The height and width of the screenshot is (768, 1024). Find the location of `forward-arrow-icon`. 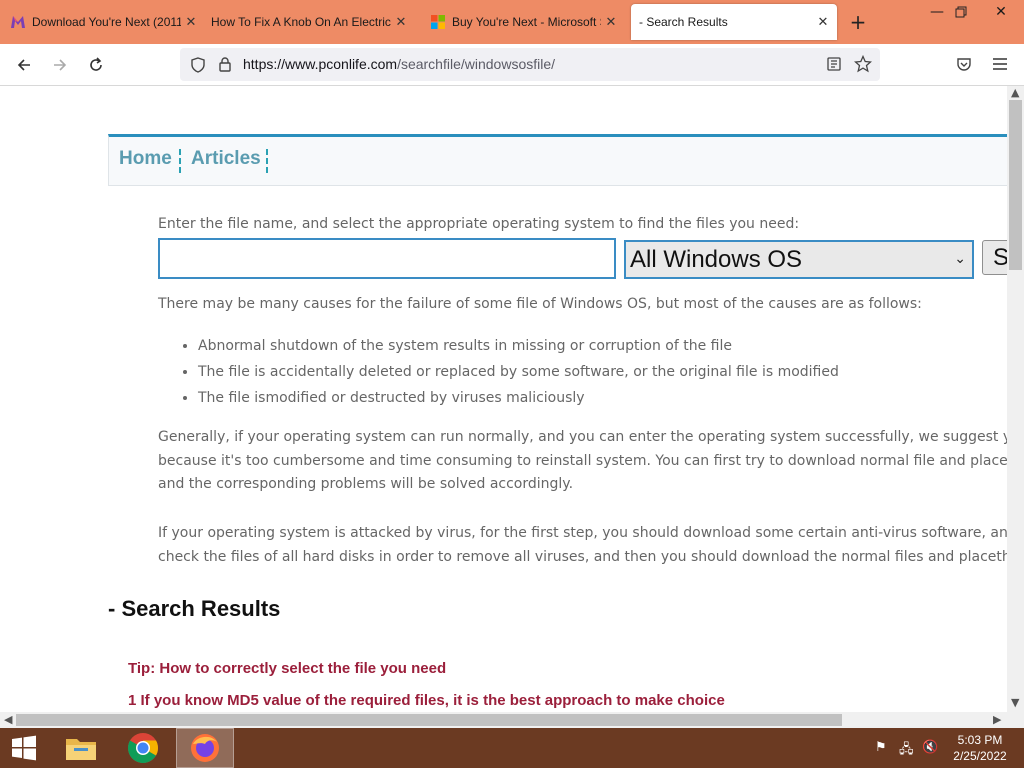

forward-arrow-icon is located at coordinates (60, 65).